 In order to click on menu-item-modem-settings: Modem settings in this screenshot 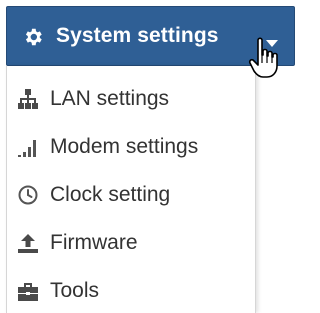, I will do `click(131, 148)`.